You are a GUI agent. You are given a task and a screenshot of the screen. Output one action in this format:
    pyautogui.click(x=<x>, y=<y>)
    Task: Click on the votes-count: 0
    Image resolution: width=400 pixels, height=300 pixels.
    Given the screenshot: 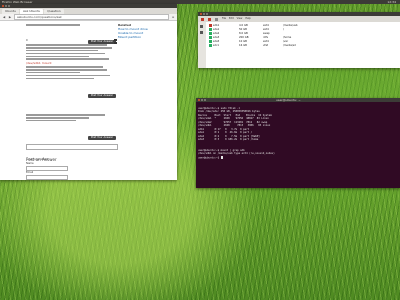 What is the action you would take?
    pyautogui.click(x=27, y=40)
    